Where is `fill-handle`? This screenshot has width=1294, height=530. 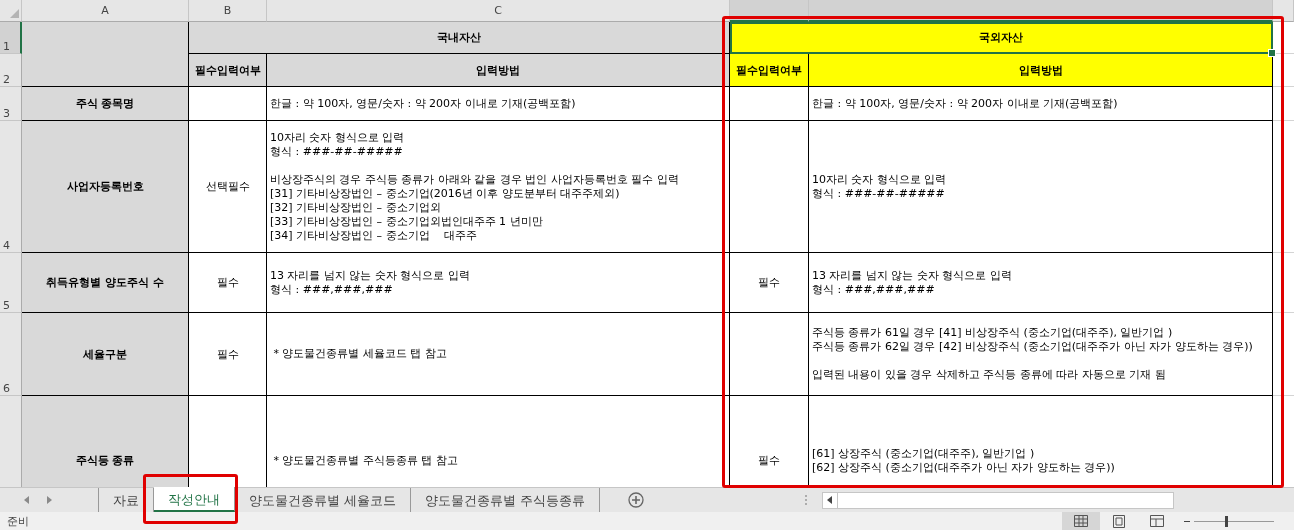
fill-handle is located at coordinates (1272, 53).